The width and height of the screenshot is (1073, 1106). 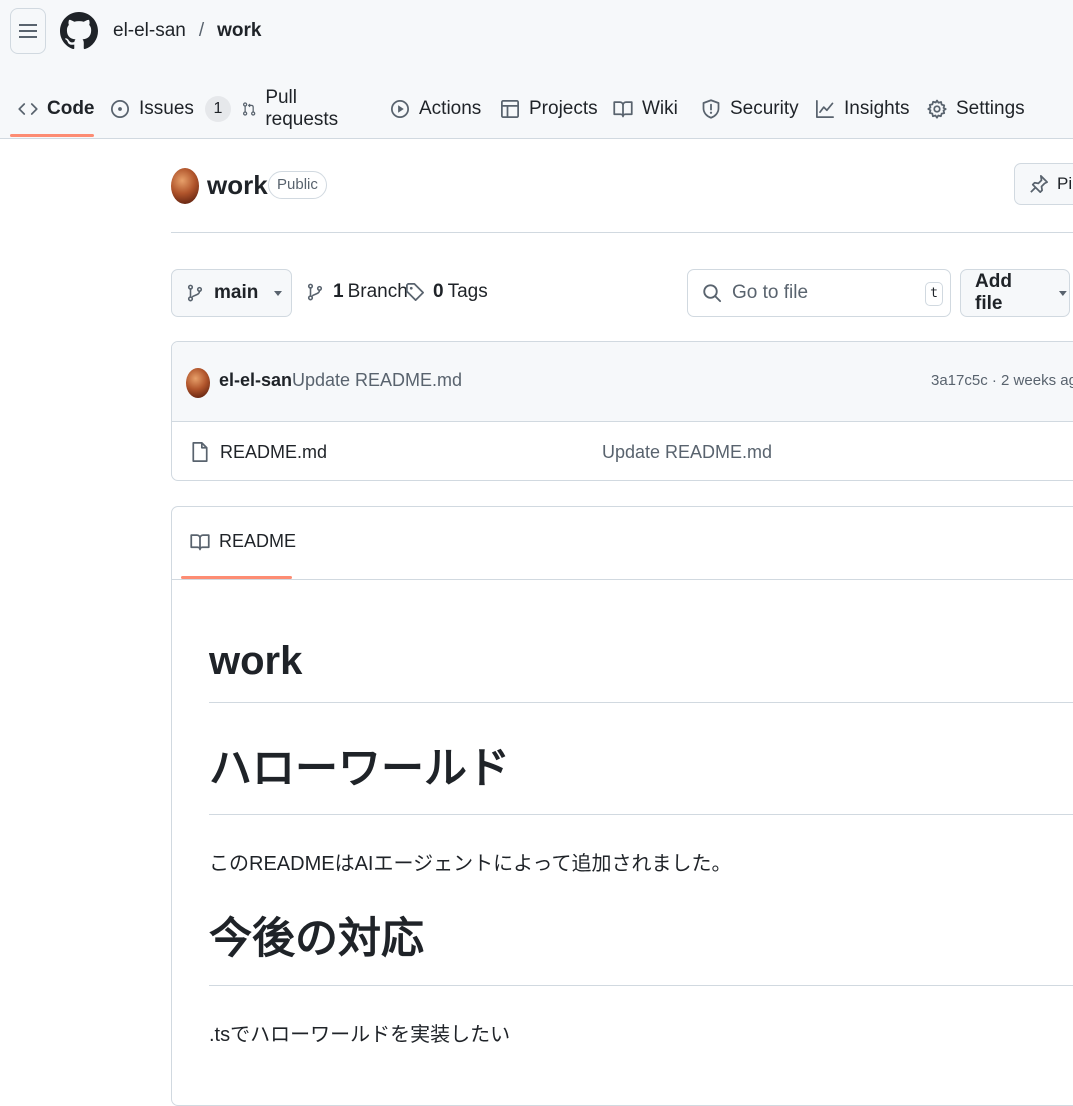 What do you see at coordinates (825, 109) in the screenshot?
I see `graph-icon` at bounding box center [825, 109].